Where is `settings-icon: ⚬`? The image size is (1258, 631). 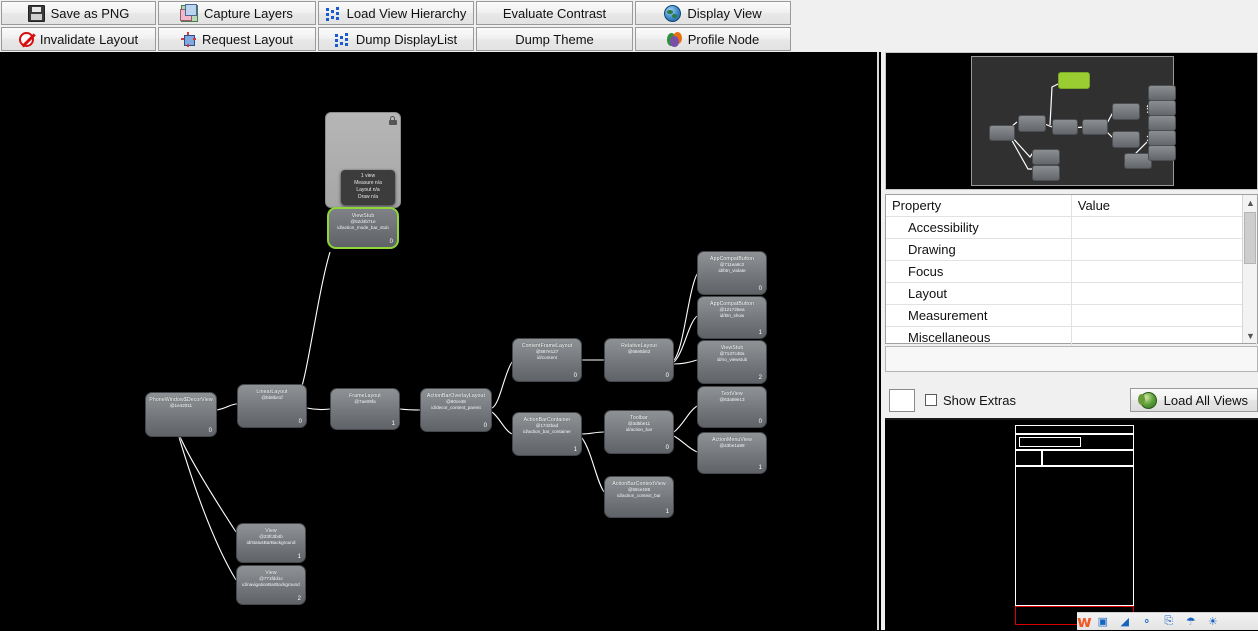
settings-icon: ⚬ is located at coordinates (1147, 622).